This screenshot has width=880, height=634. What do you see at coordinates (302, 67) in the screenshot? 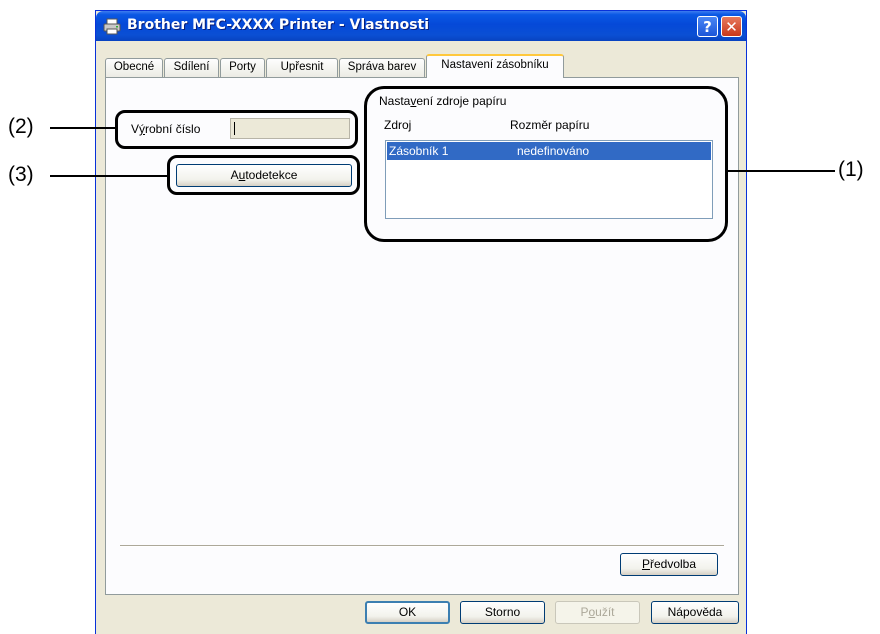
I see `tab-advanced: Upřesnit` at bounding box center [302, 67].